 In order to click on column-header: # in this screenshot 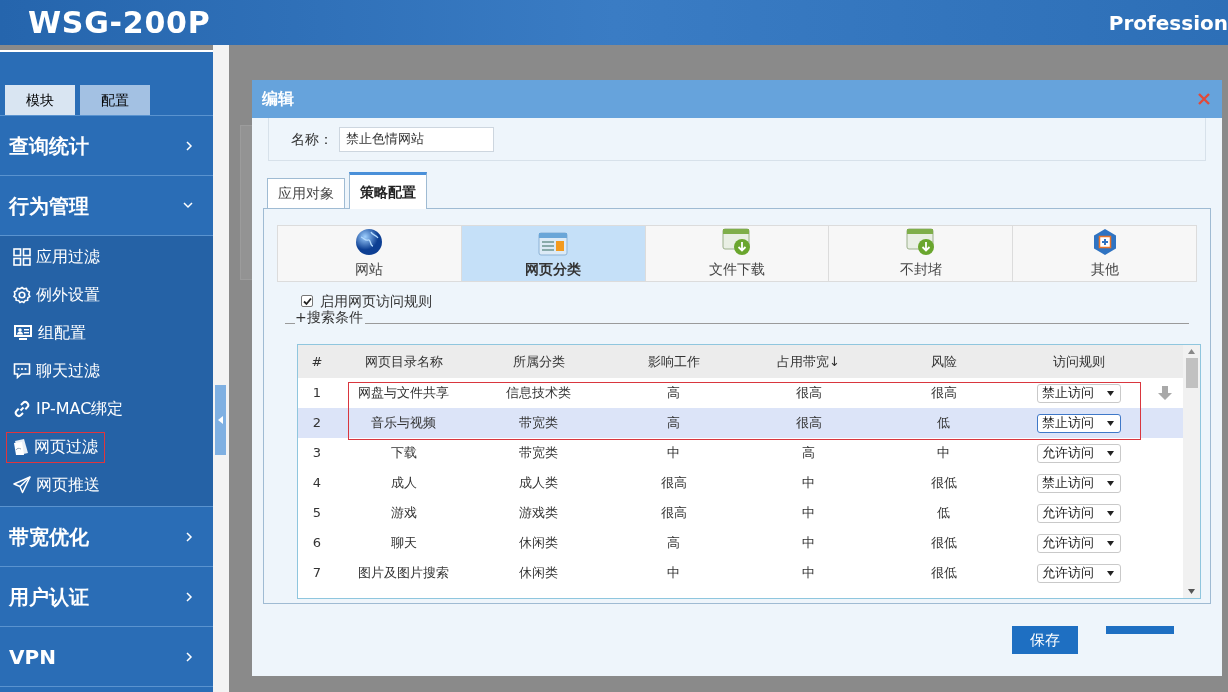, I will do `click(317, 361)`.